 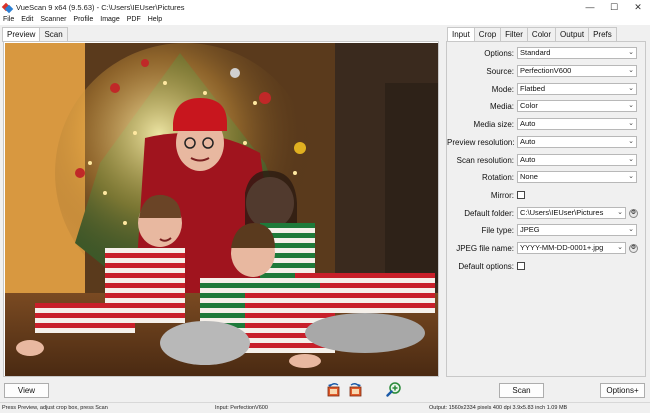 I want to click on view-button: View, so click(x=26, y=390).